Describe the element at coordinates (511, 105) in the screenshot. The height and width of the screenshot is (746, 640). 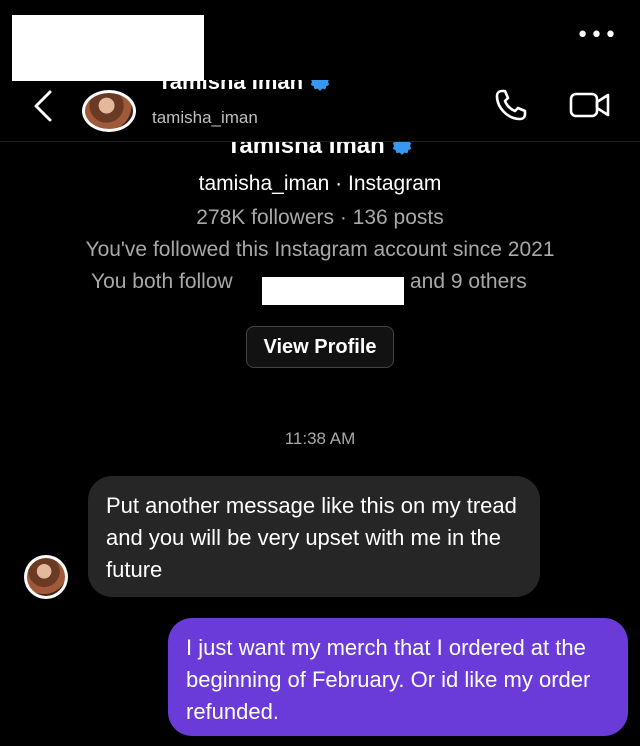
I see `phone-icon` at that location.